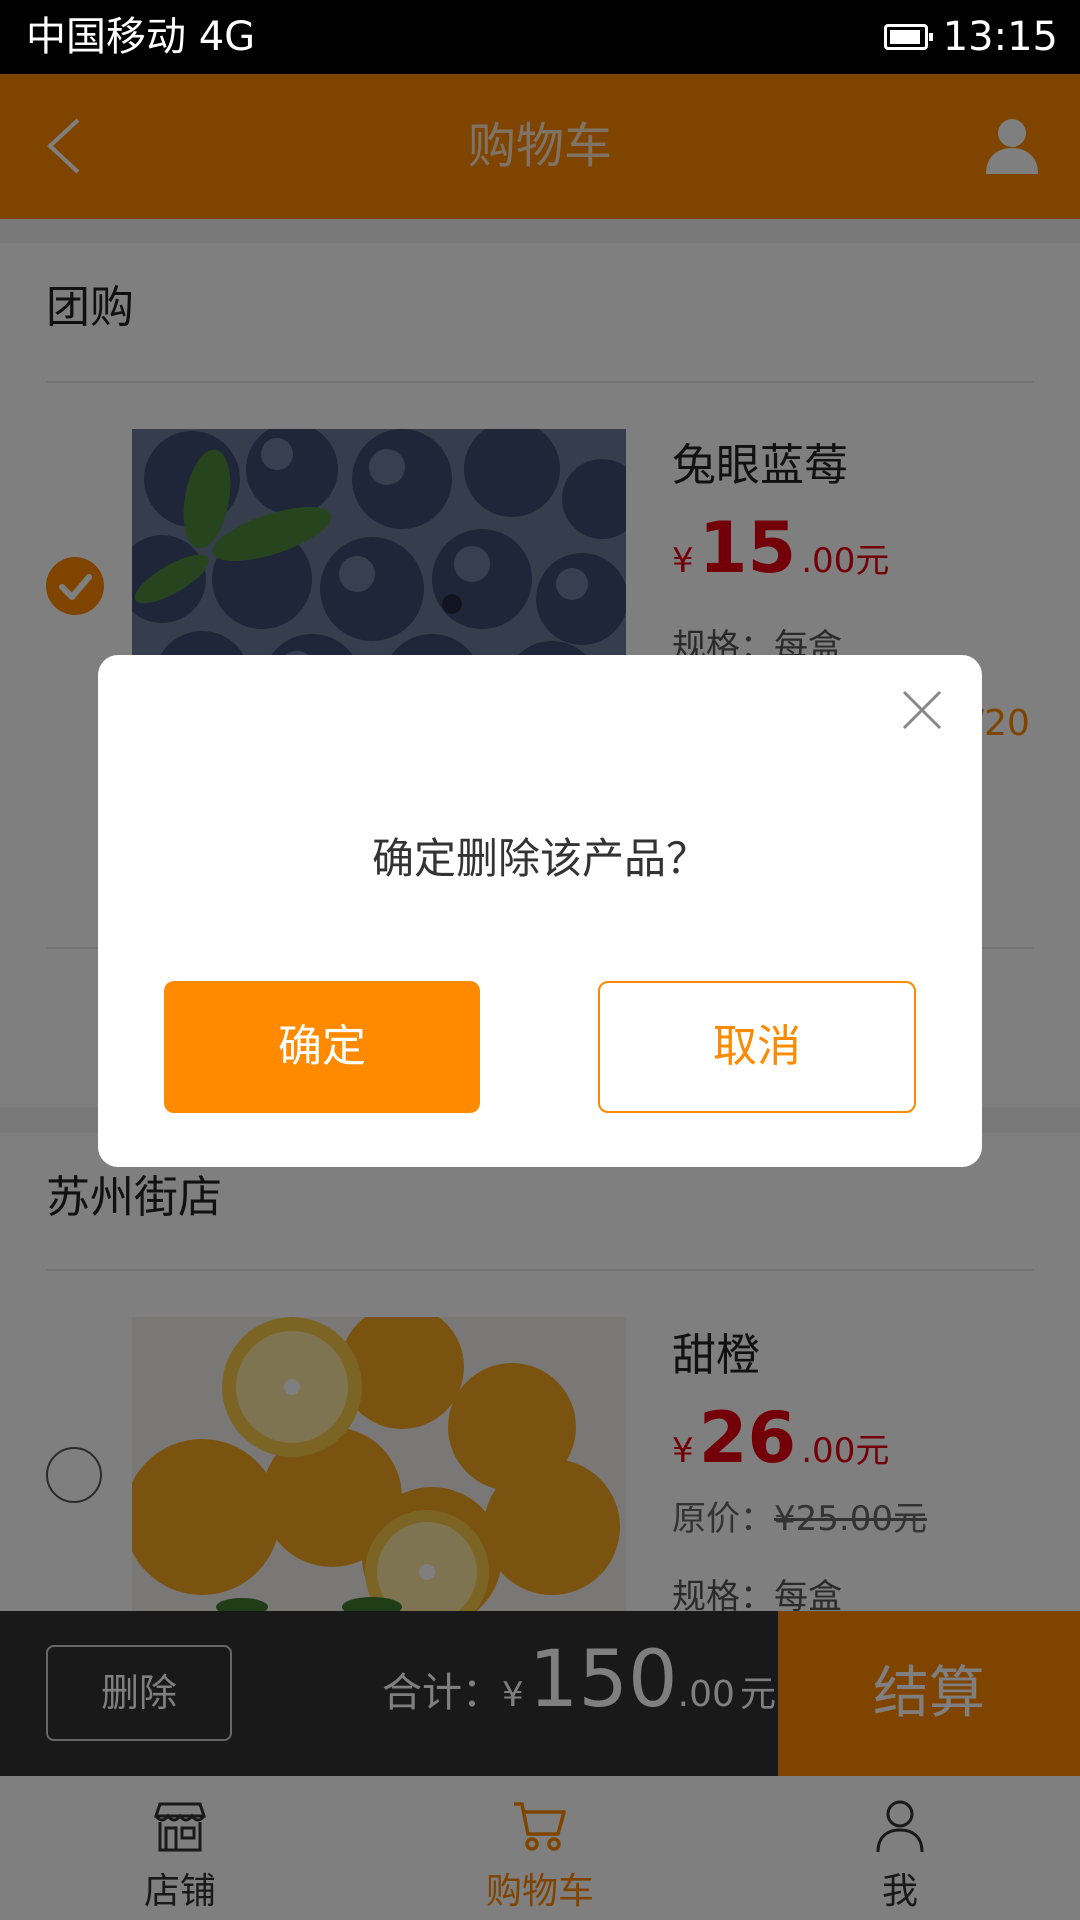  I want to click on close-button, so click(922, 710).